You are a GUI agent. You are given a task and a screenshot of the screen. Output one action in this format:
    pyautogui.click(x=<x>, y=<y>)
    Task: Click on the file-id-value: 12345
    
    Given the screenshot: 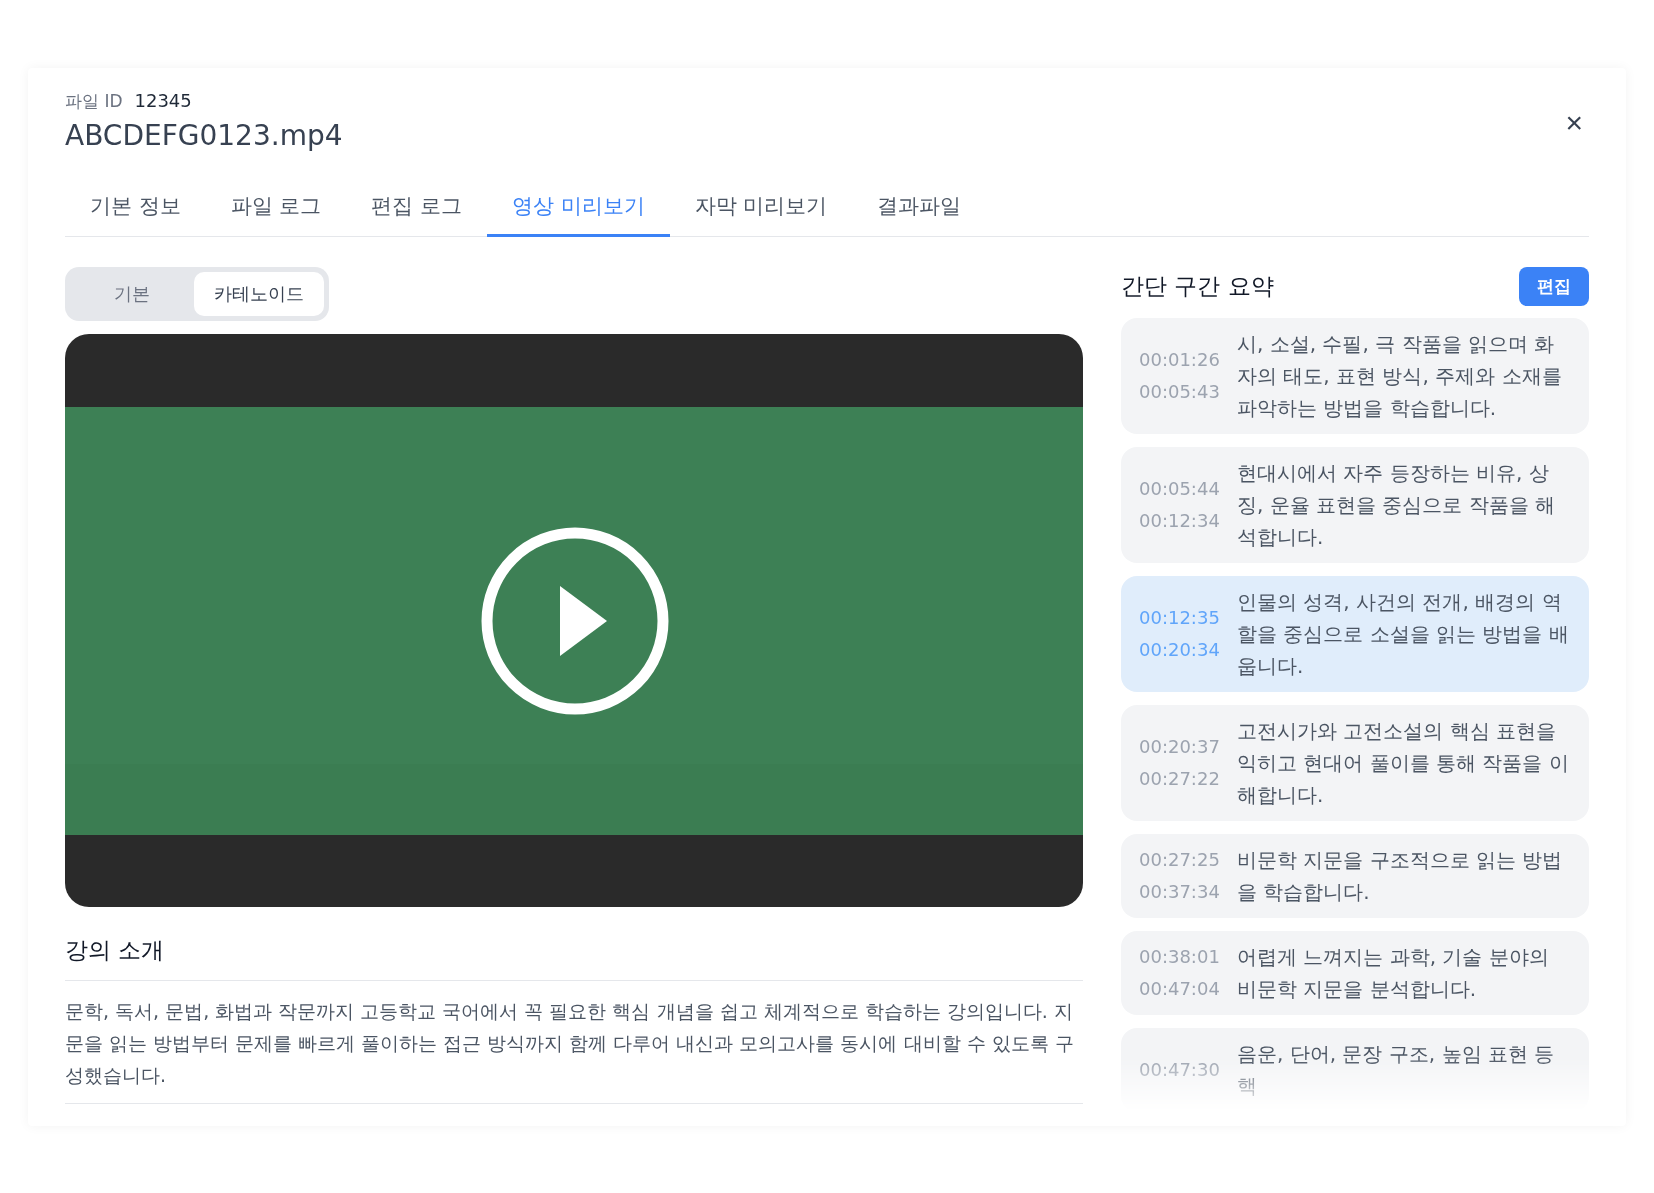 What is the action you would take?
    pyautogui.click(x=163, y=100)
    